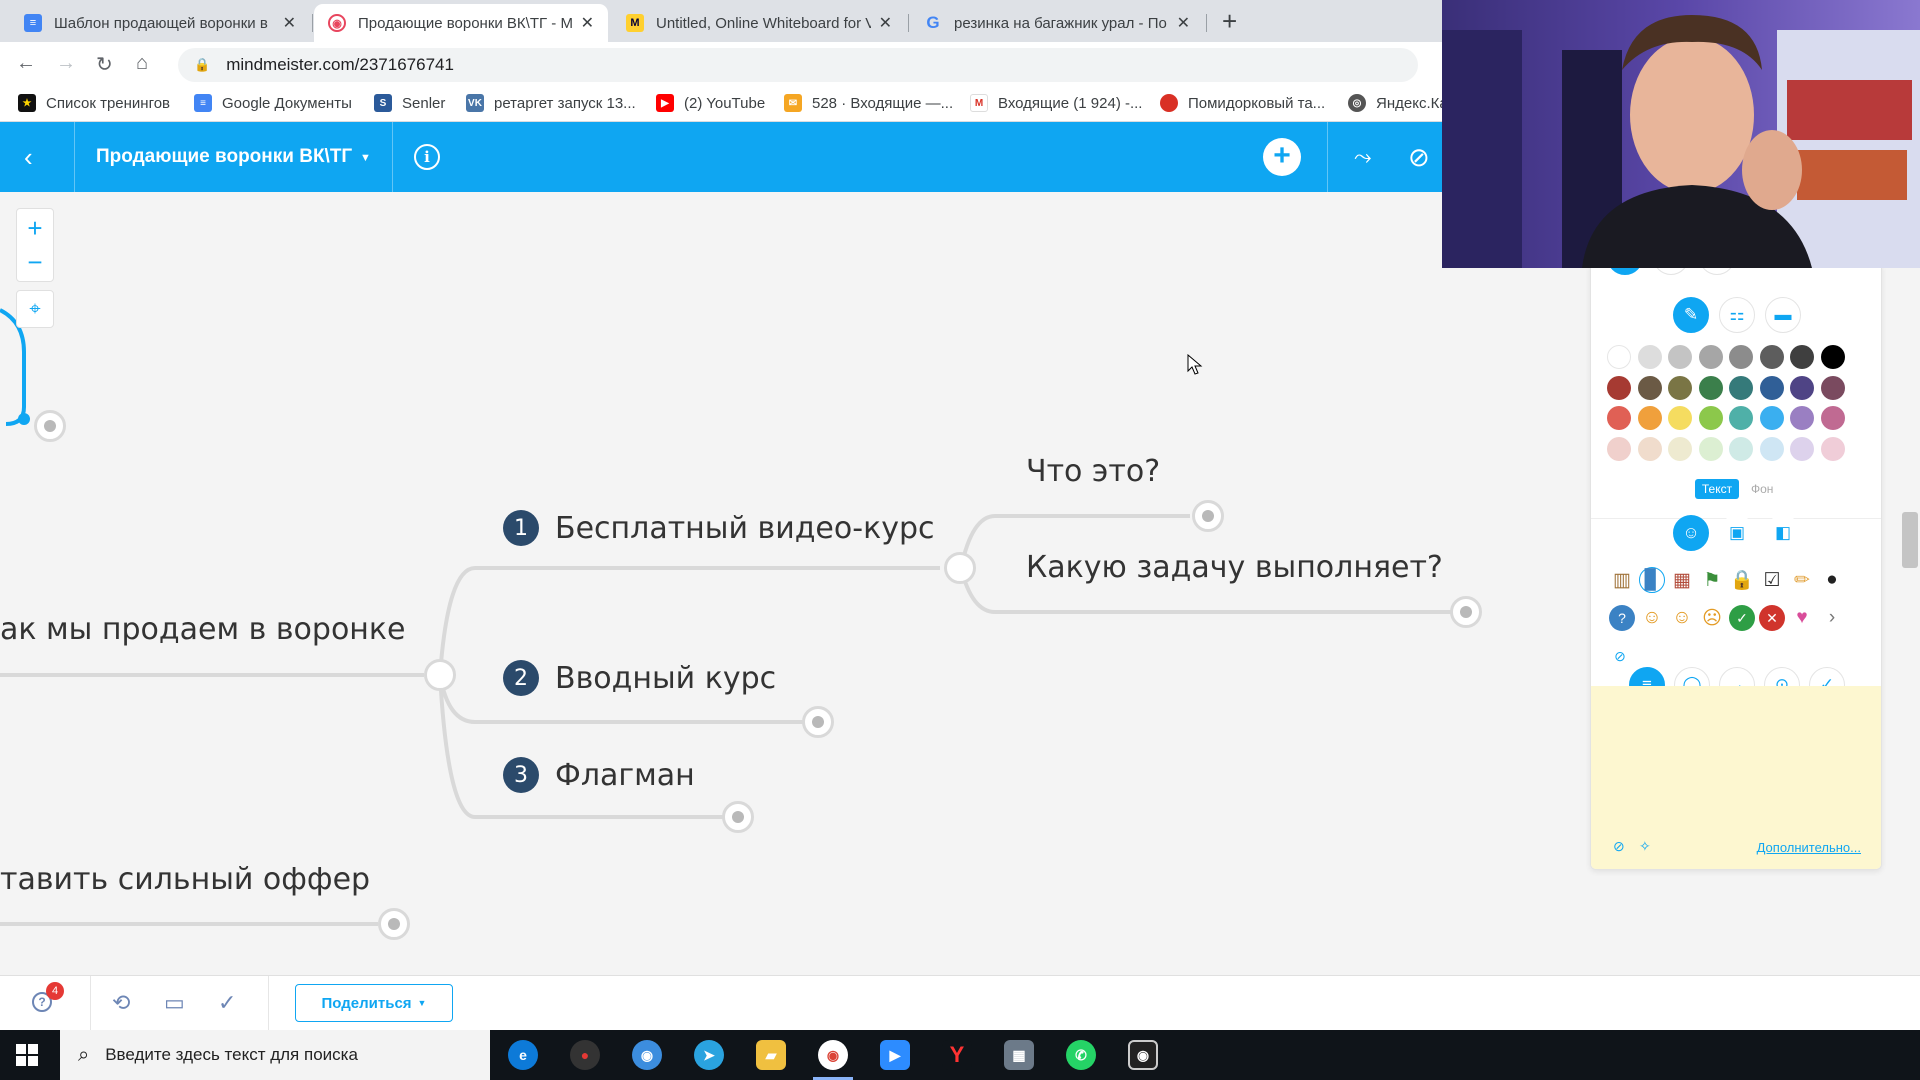 The height and width of the screenshot is (1080, 1920). What do you see at coordinates (224, 157) in the screenshot?
I see `map-title: Продающие воронки ВК\ТГ` at bounding box center [224, 157].